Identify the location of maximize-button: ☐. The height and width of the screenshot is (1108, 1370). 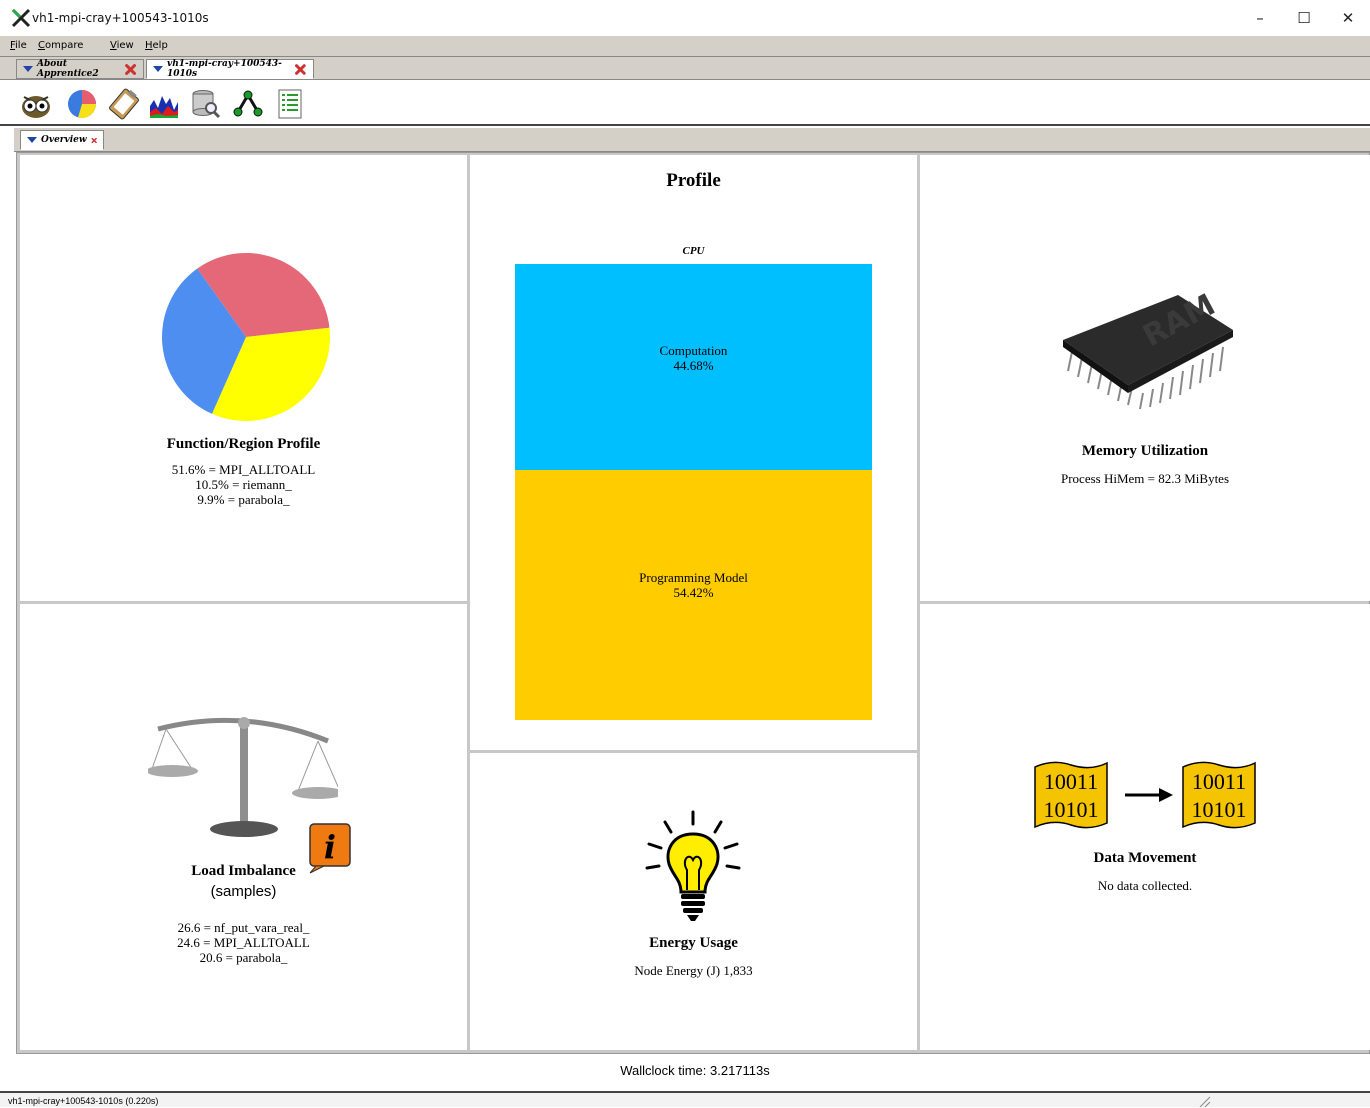
(1304, 18).